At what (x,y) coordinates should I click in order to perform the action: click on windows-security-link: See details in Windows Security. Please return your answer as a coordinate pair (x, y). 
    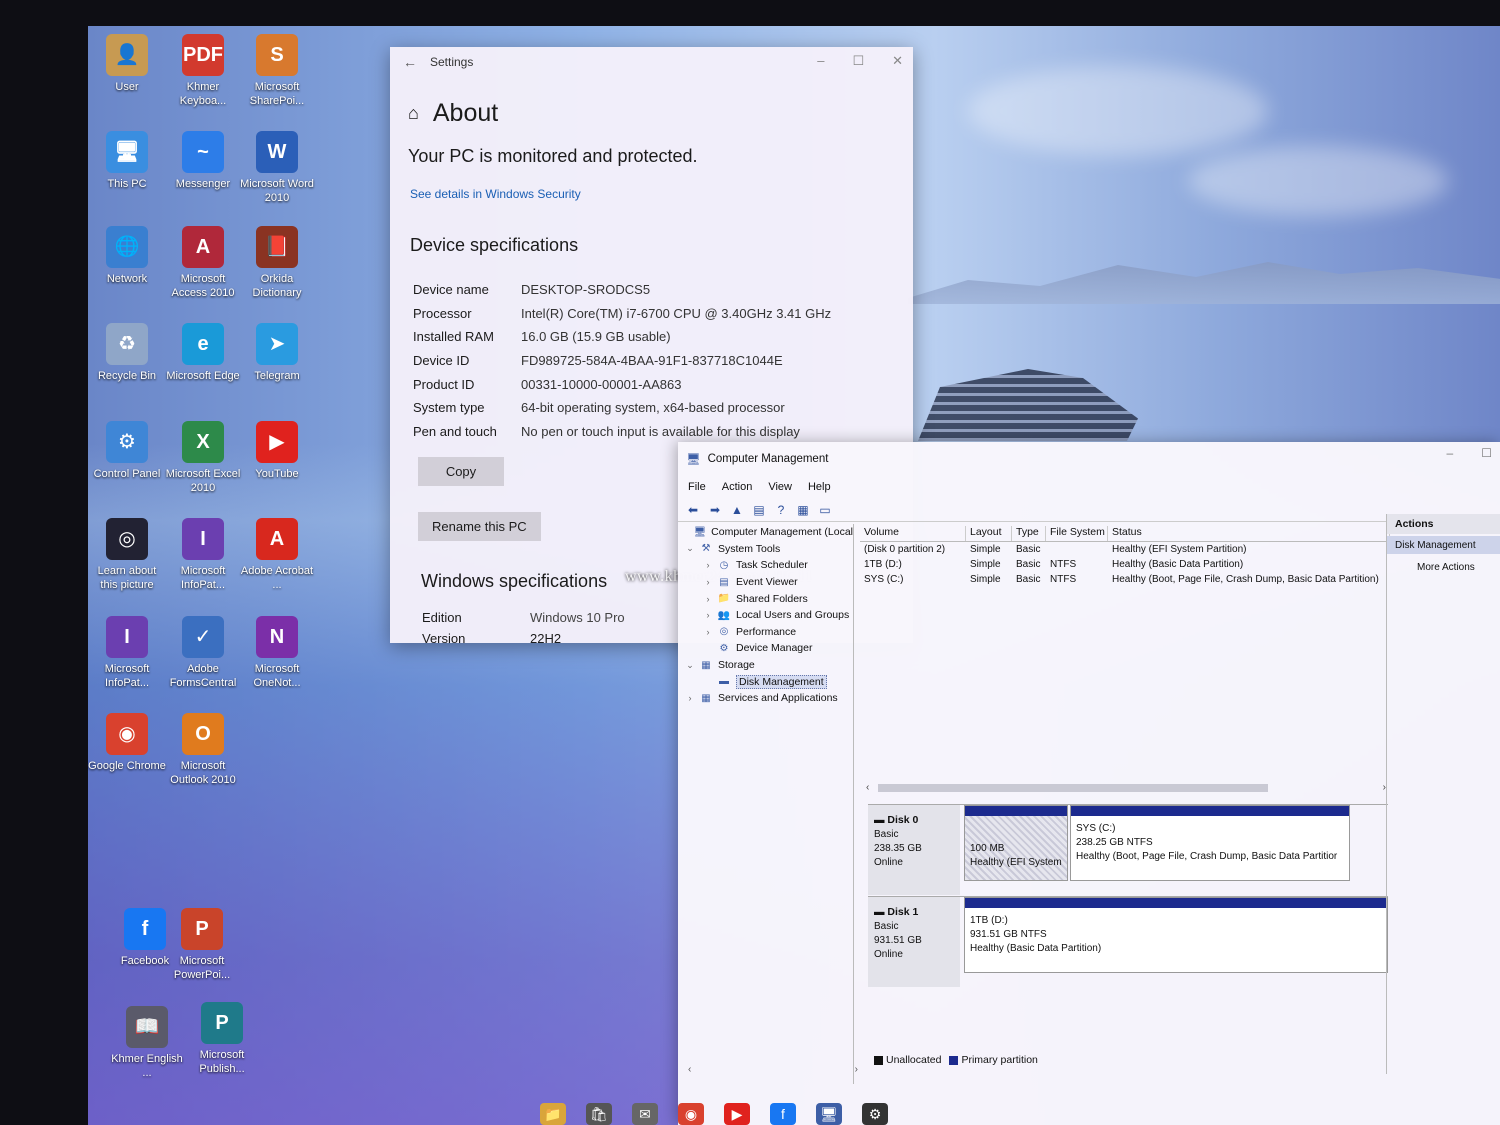
    Looking at the image, I should click on (661, 194).